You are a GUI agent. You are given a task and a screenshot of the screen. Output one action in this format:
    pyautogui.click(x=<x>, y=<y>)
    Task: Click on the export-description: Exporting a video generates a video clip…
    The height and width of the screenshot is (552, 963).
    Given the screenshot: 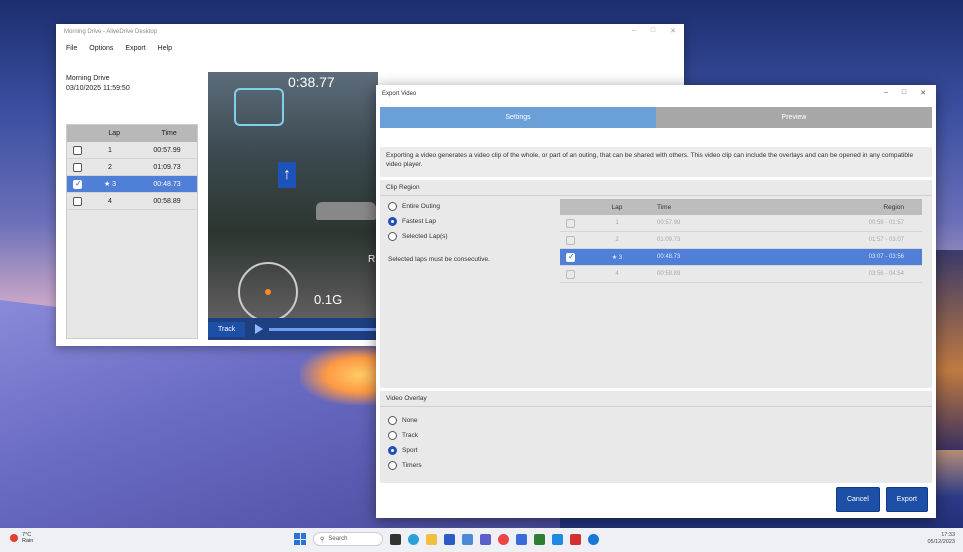 What is the action you would take?
    pyautogui.click(x=656, y=162)
    